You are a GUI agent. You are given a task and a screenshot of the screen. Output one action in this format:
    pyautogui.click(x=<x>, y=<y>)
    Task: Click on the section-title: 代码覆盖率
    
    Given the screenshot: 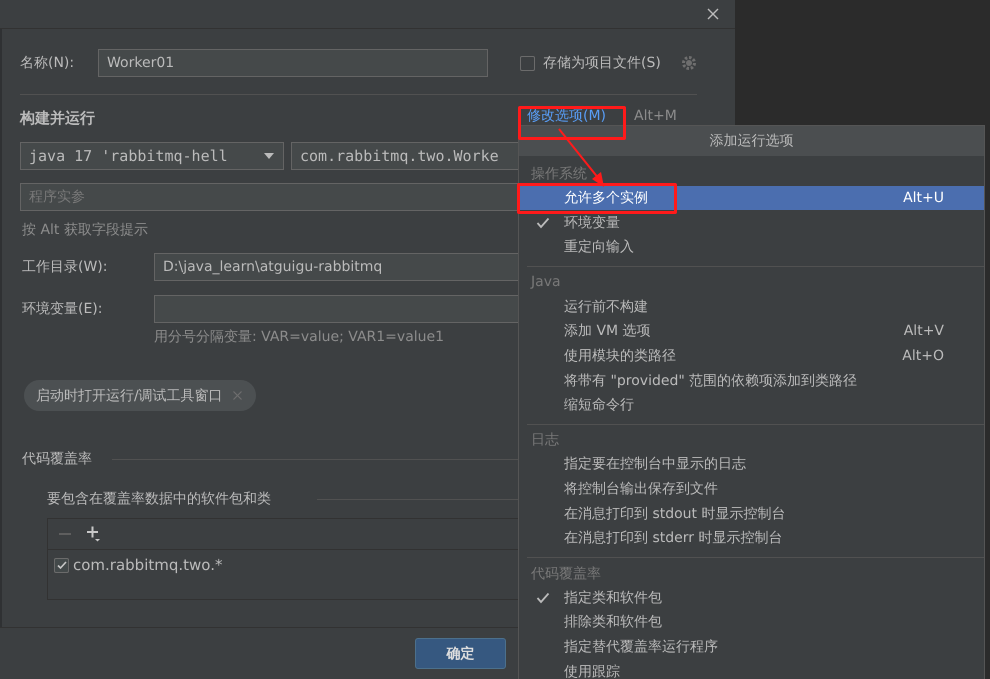 What is the action you would take?
    pyautogui.click(x=566, y=573)
    